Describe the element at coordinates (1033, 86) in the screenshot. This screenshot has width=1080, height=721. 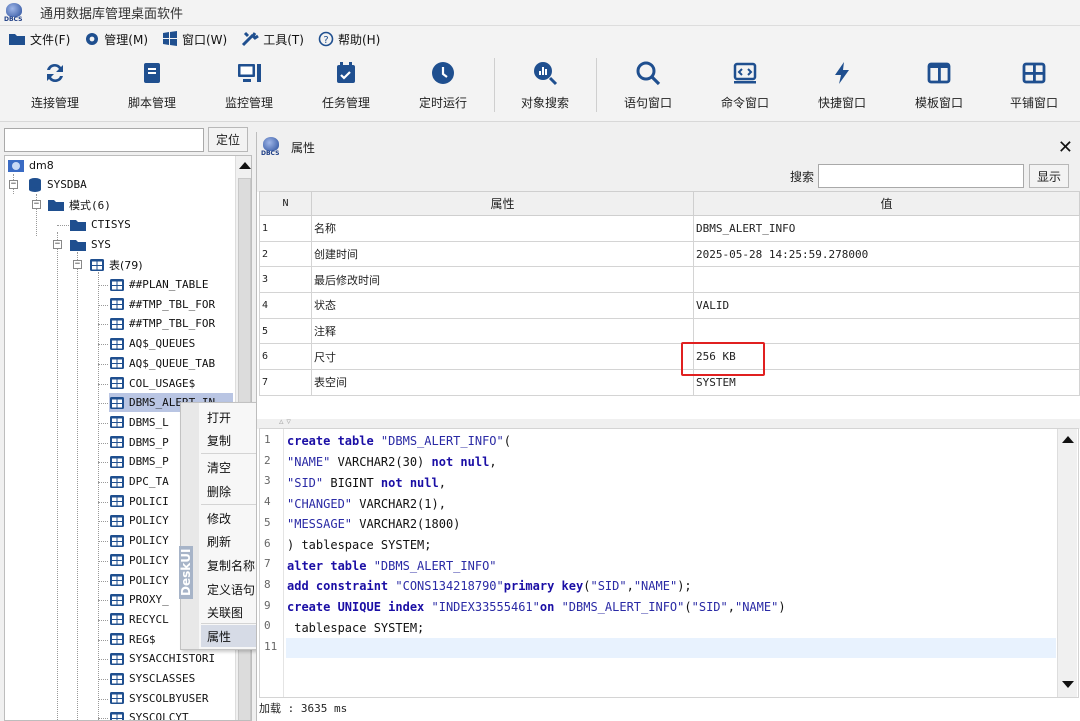
I see `toolbar-tile-window: 平铺窗口` at that location.